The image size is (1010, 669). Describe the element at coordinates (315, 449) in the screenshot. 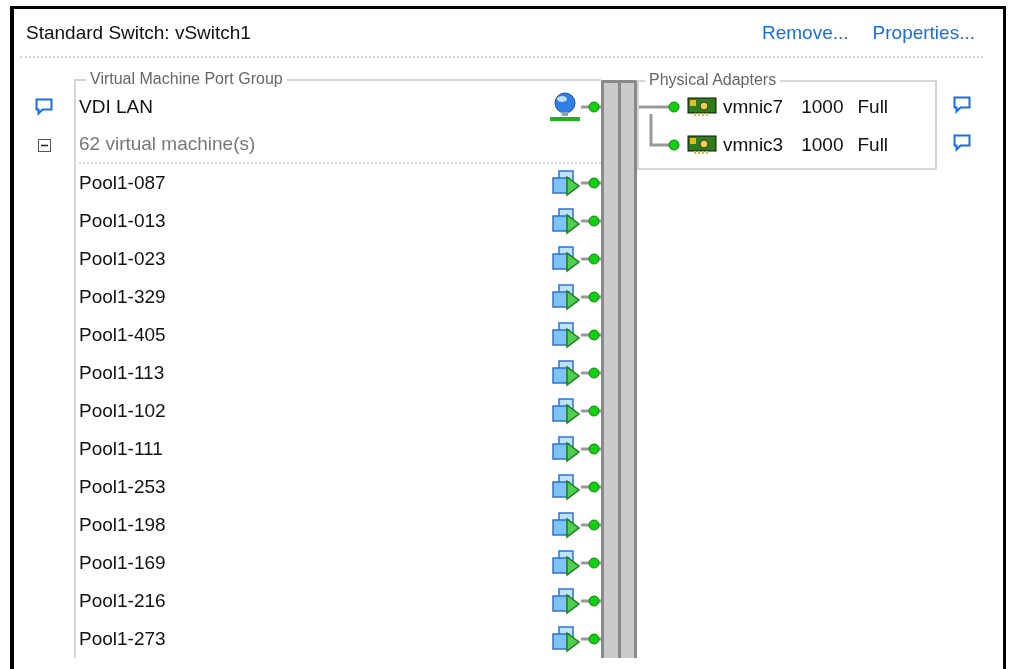

I see `vm-name: Pool1-111` at that location.